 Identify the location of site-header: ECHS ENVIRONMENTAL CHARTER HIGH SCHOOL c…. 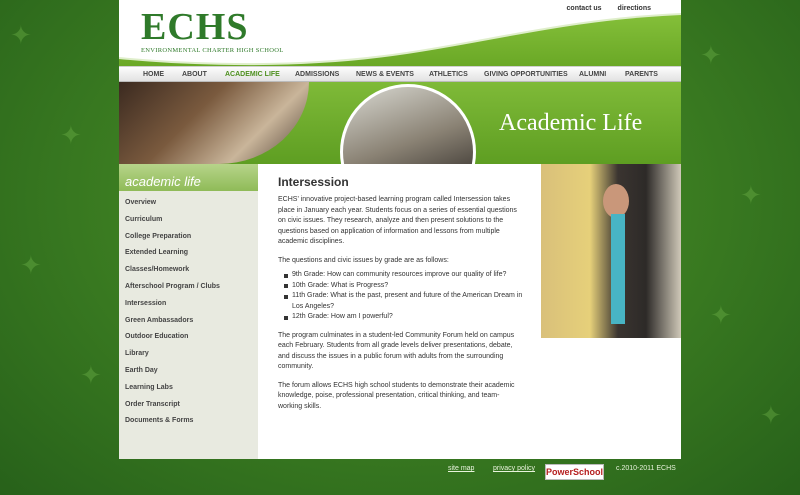
(400, 33).